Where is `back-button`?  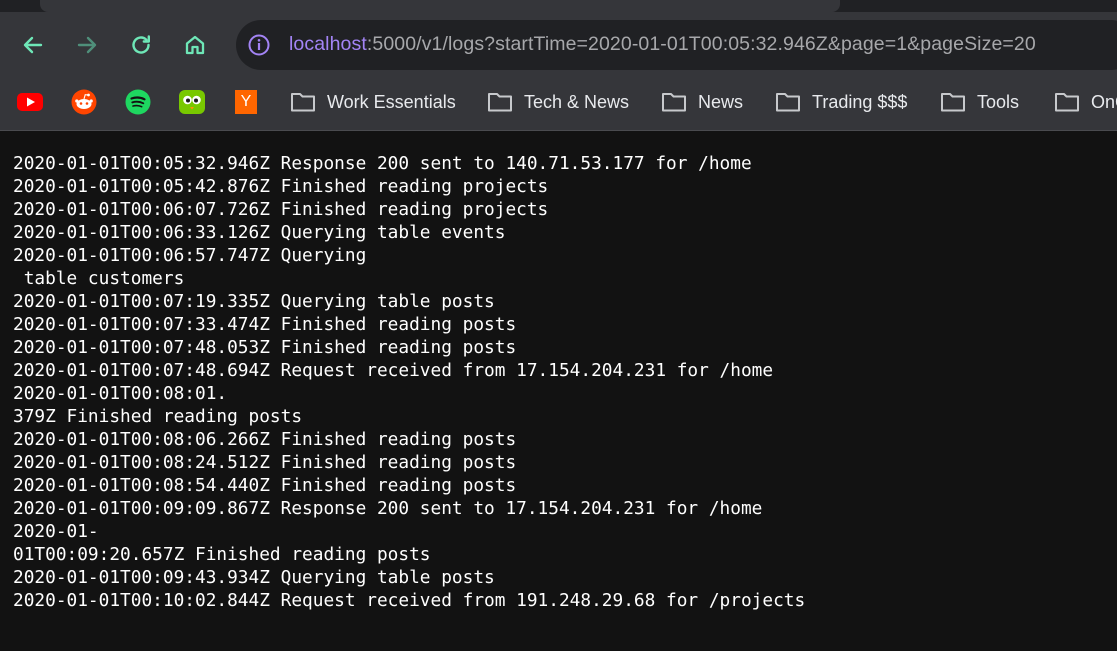
back-button is located at coordinates (33, 45).